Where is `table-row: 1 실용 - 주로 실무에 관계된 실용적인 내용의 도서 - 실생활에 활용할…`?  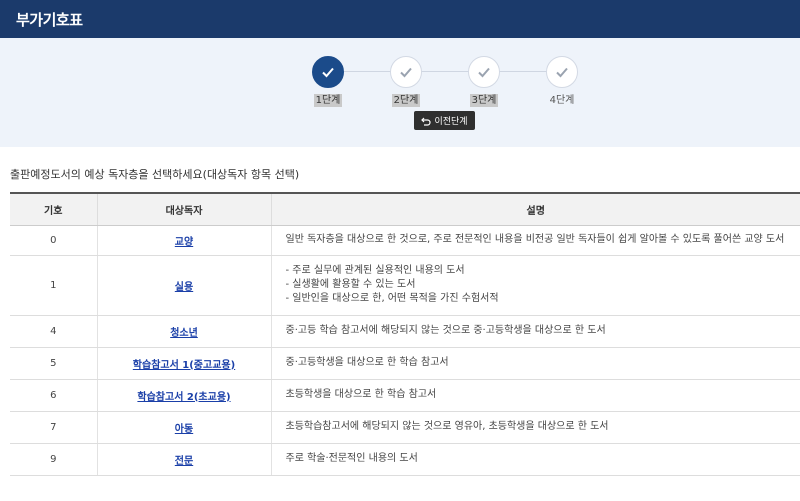 table-row: 1 실용 - 주로 실무에 관계된 실용적인 내용의 도서 - 실생활에 활용할… is located at coordinates (405, 285).